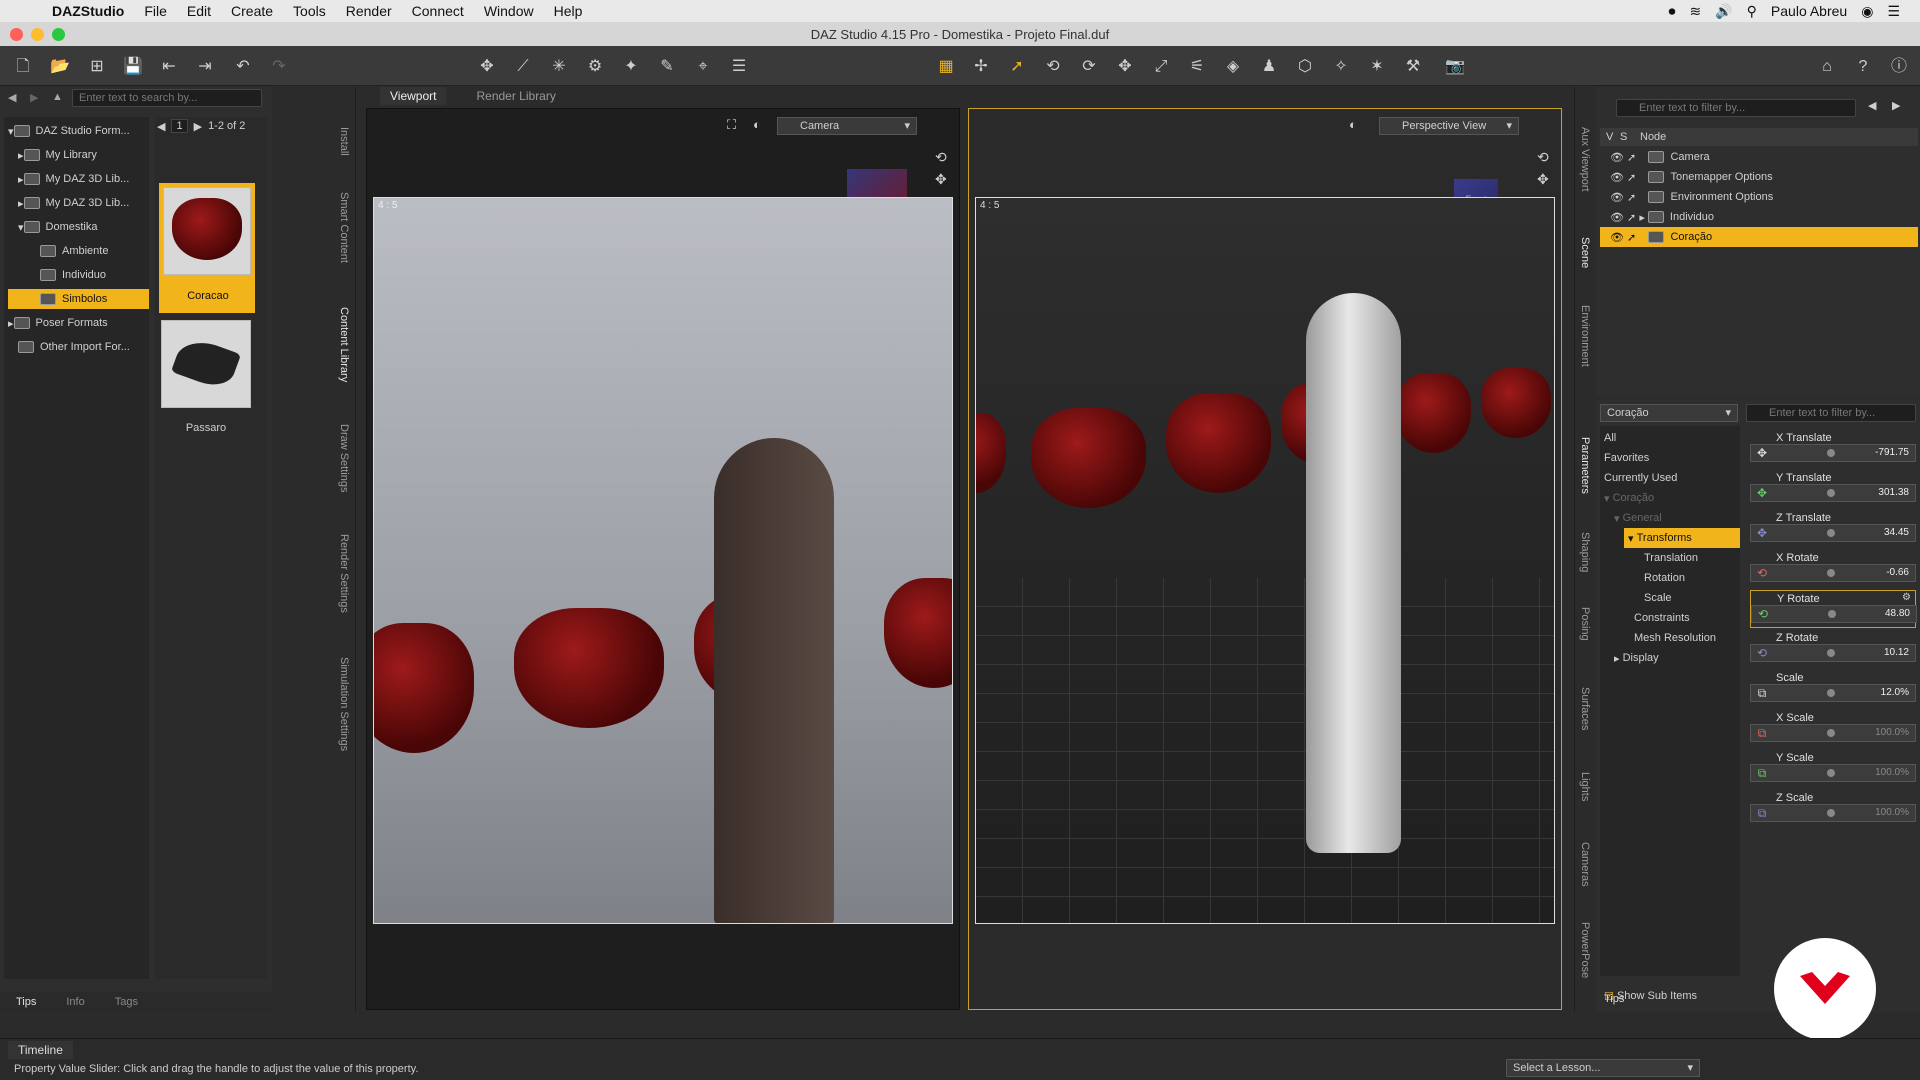 The image size is (1920, 1080). What do you see at coordinates (23, 67) in the screenshot?
I see `new-scene-icon: 🗋` at bounding box center [23, 67].